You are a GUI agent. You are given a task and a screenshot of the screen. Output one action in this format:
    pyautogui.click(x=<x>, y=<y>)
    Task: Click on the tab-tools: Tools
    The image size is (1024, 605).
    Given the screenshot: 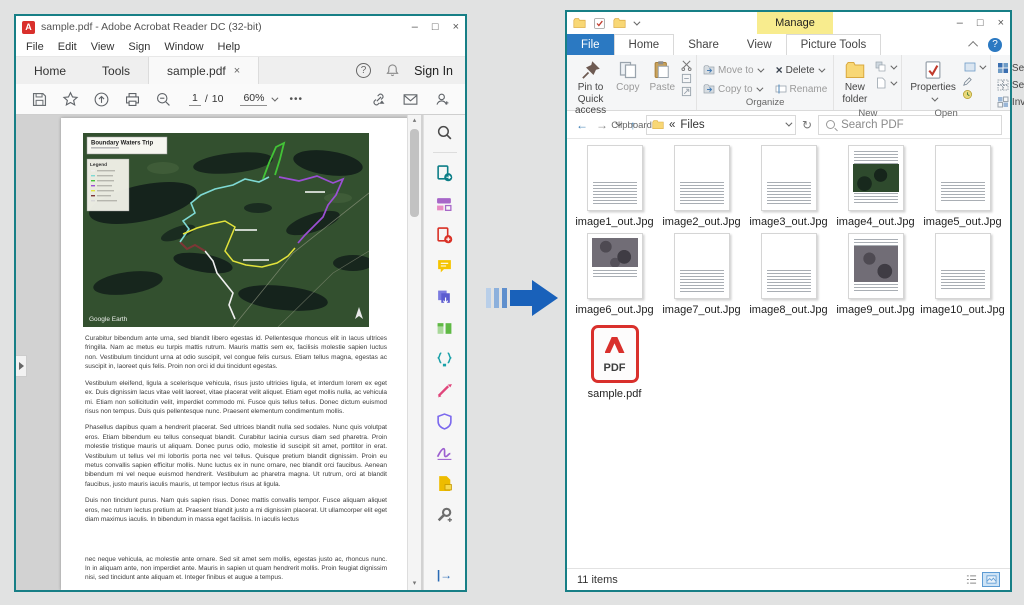 What is the action you would take?
    pyautogui.click(x=116, y=70)
    